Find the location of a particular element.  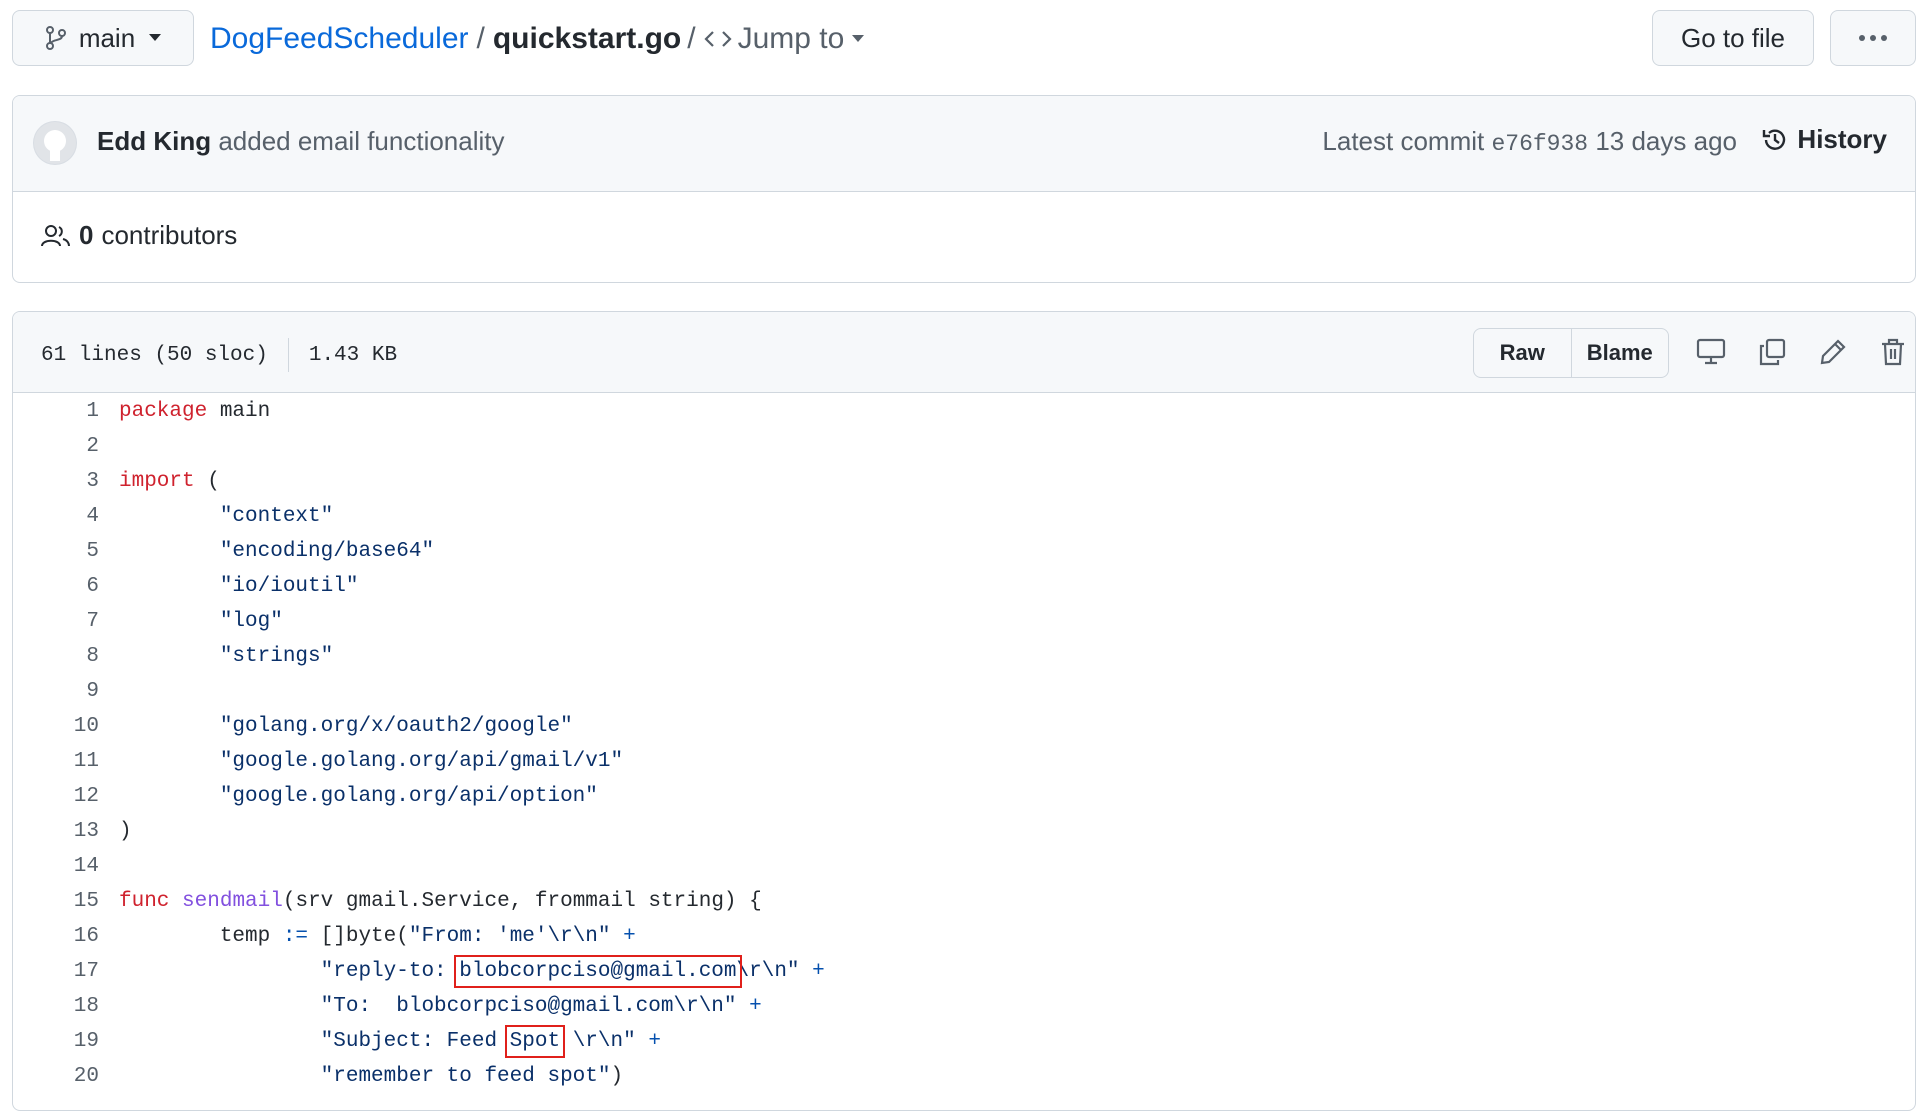

pencil-icon is located at coordinates (1833, 352).